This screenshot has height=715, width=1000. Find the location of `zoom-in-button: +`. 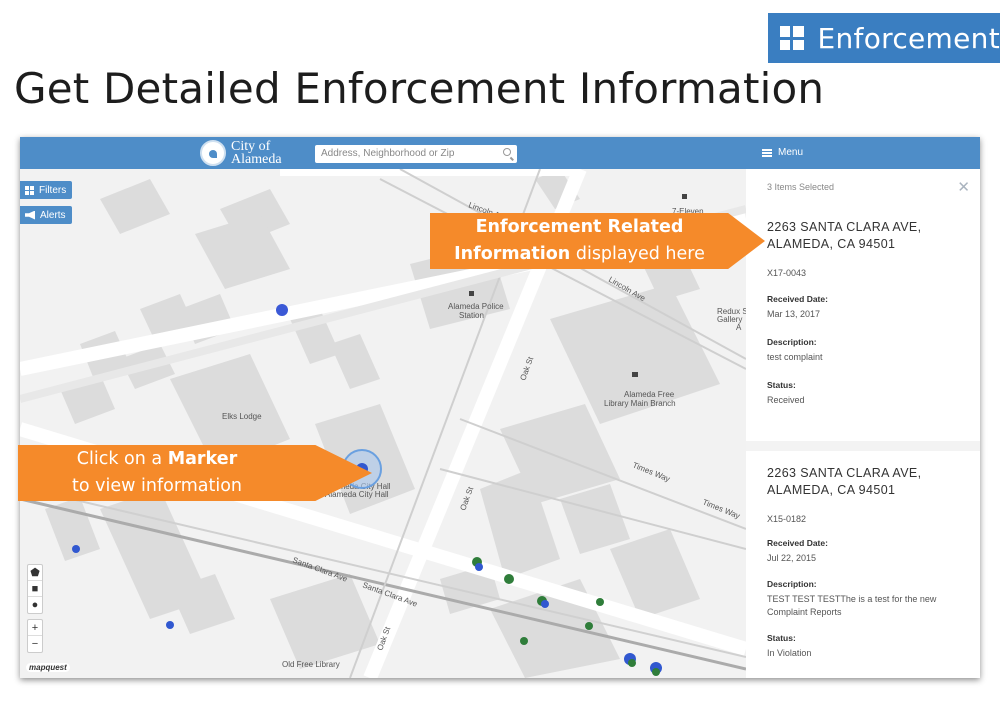

zoom-in-button: + is located at coordinates (35, 628).